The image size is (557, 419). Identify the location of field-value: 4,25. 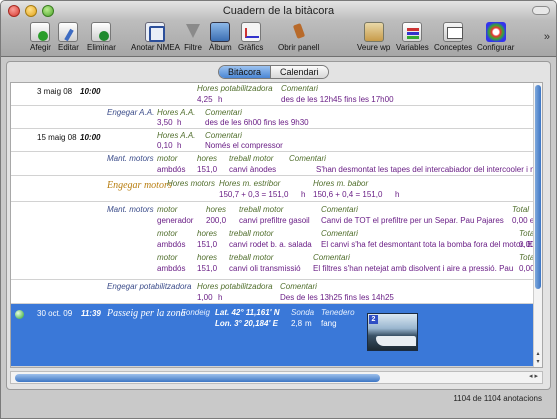
(205, 99).